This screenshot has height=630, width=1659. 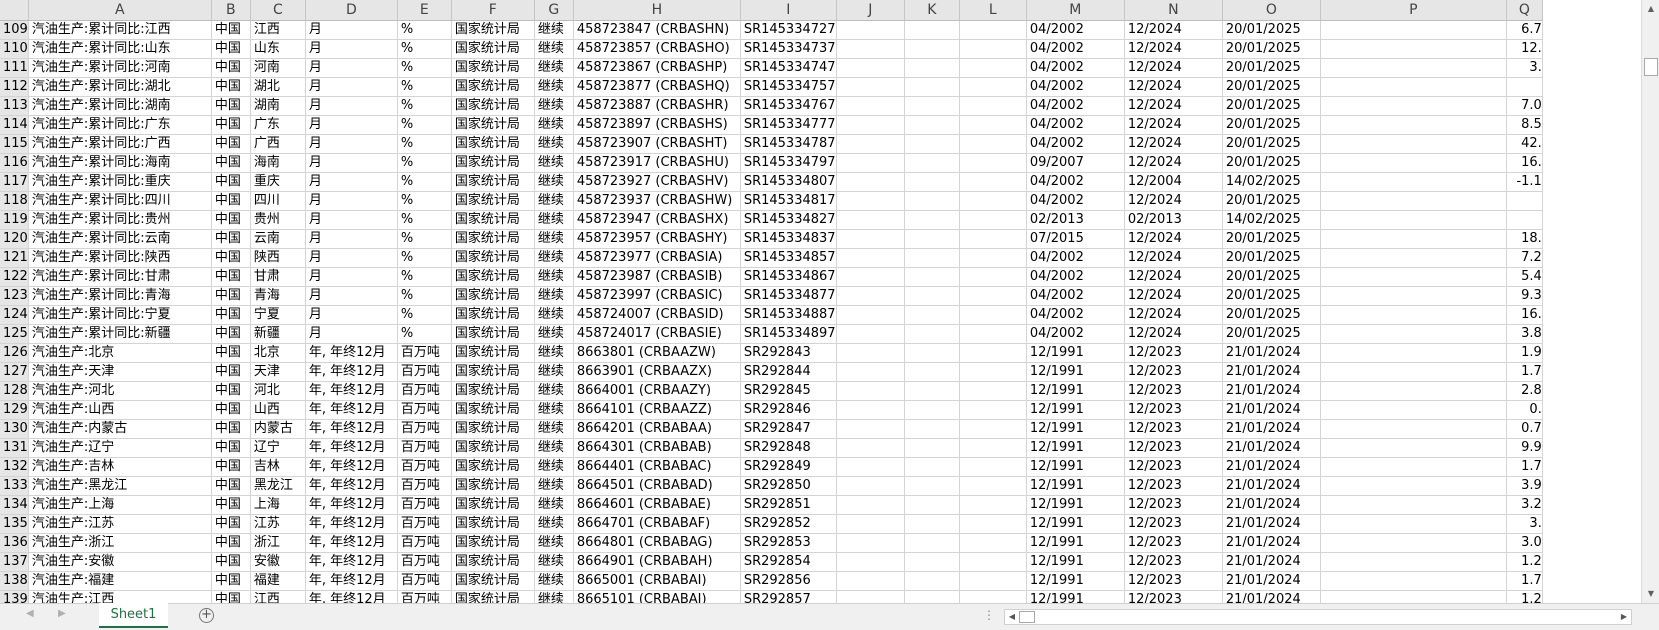 What do you see at coordinates (657, 372) in the screenshot?
I see `cell-h: 8663901 (CRBAAZX)` at bounding box center [657, 372].